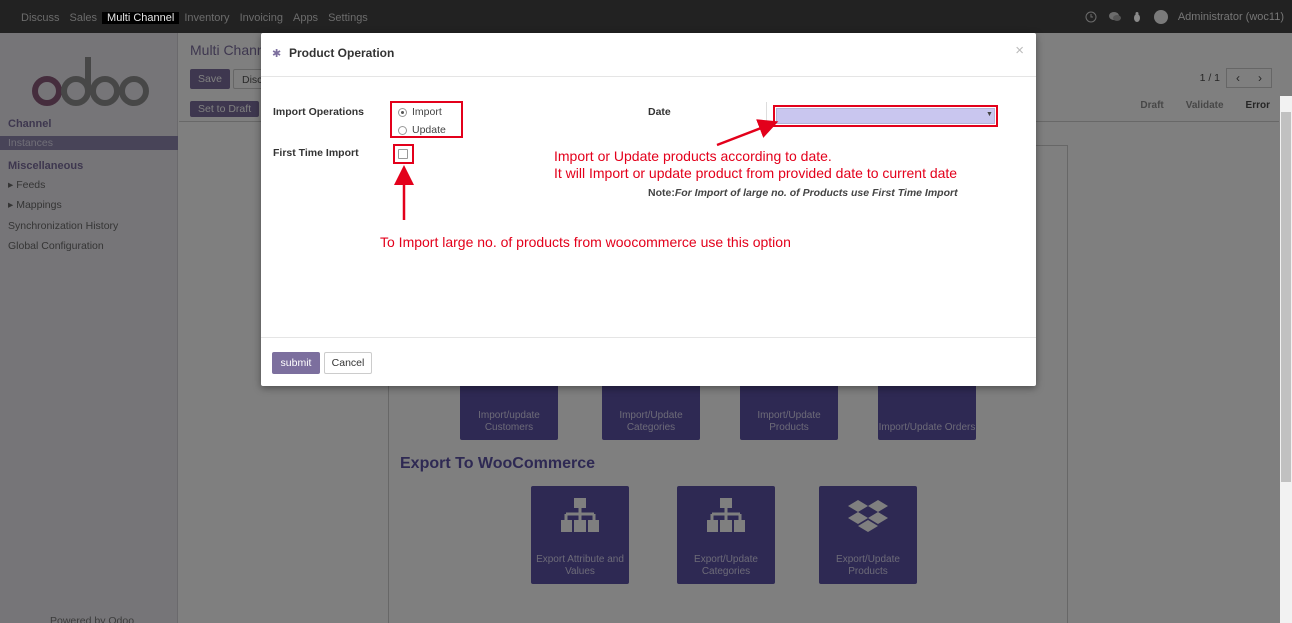 This screenshot has width=1292, height=623. I want to click on user-avatar, so click(1160, 17).